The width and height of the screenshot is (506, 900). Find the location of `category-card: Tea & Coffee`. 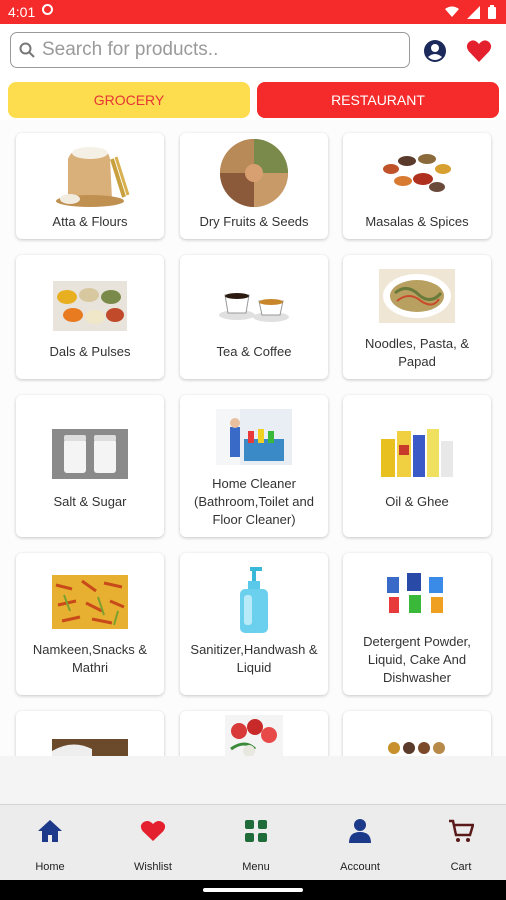

category-card: Tea & Coffee is located at coordinates (254, 317).